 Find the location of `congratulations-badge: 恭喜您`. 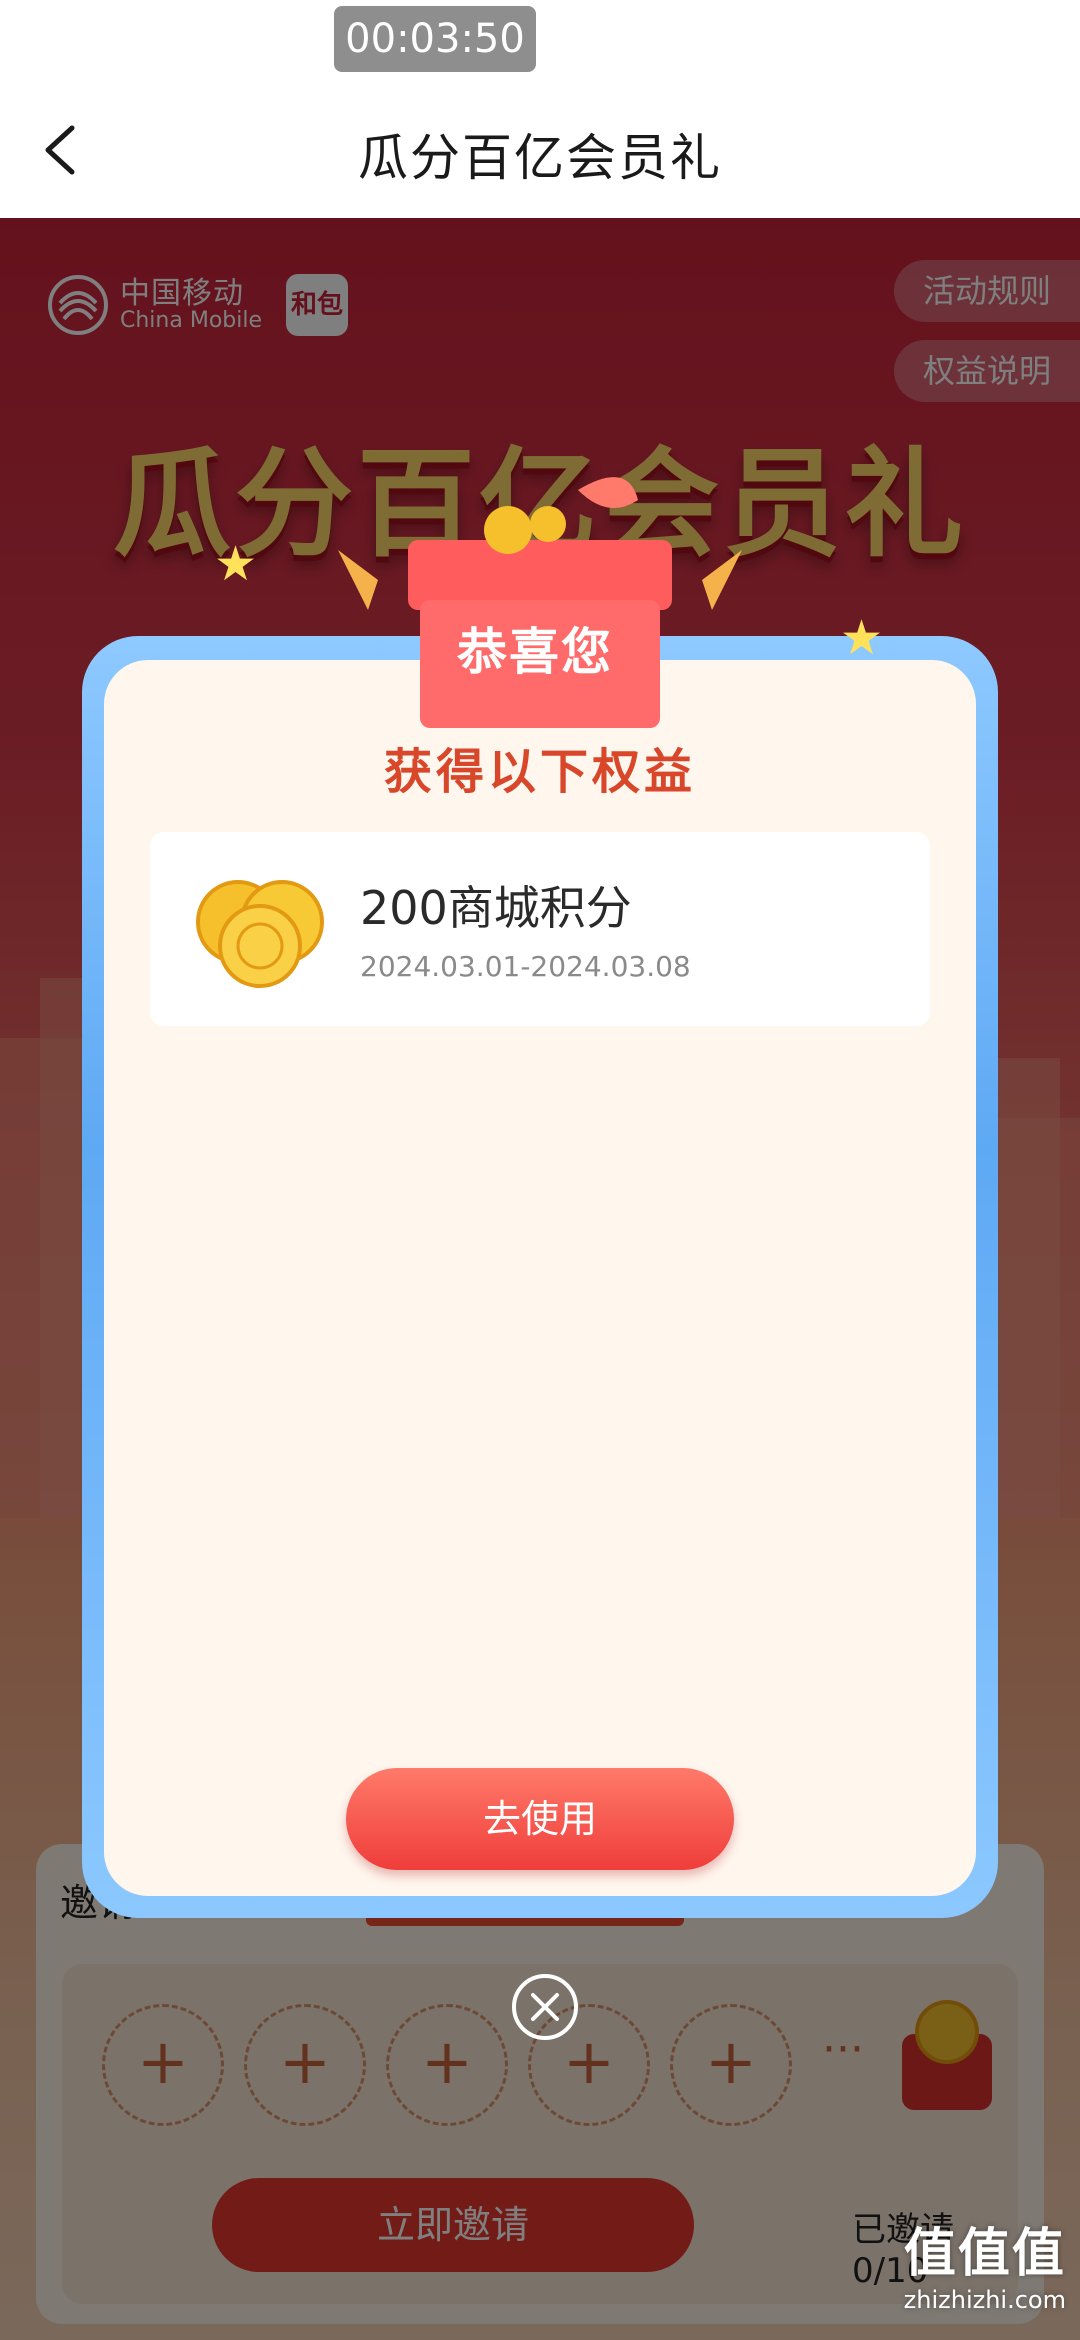

congratulations-badge: 恭喜您 is located at coordinates (535, 652).